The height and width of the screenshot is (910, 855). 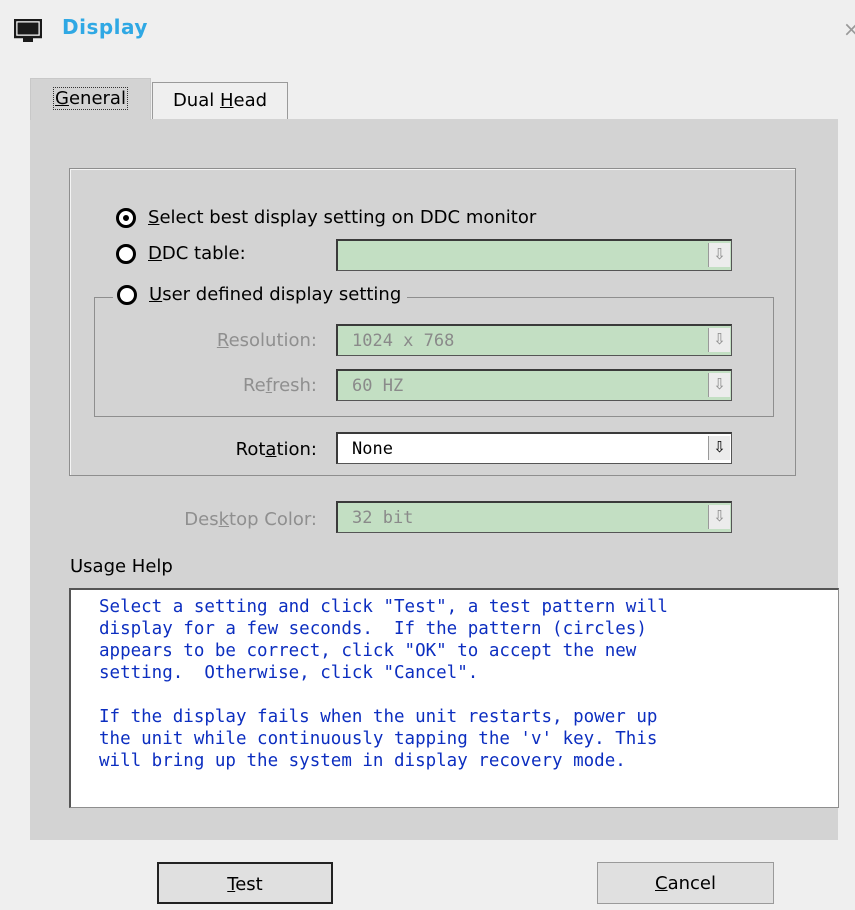 I want to click on usage-help-label: Usage Help, so click(x=121, y=566).